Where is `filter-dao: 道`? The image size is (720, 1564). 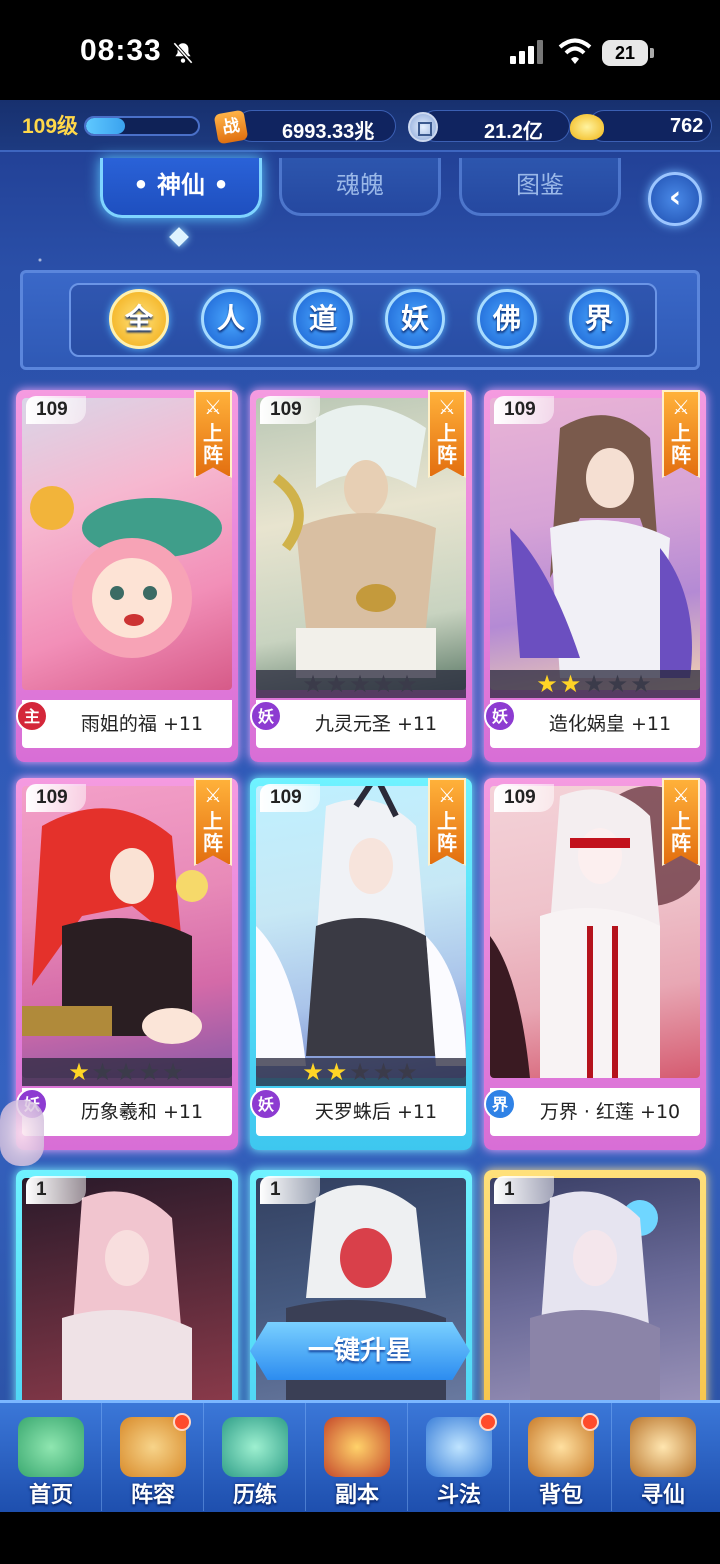
filter-dao: 道 is located at coordinates (323, 319).